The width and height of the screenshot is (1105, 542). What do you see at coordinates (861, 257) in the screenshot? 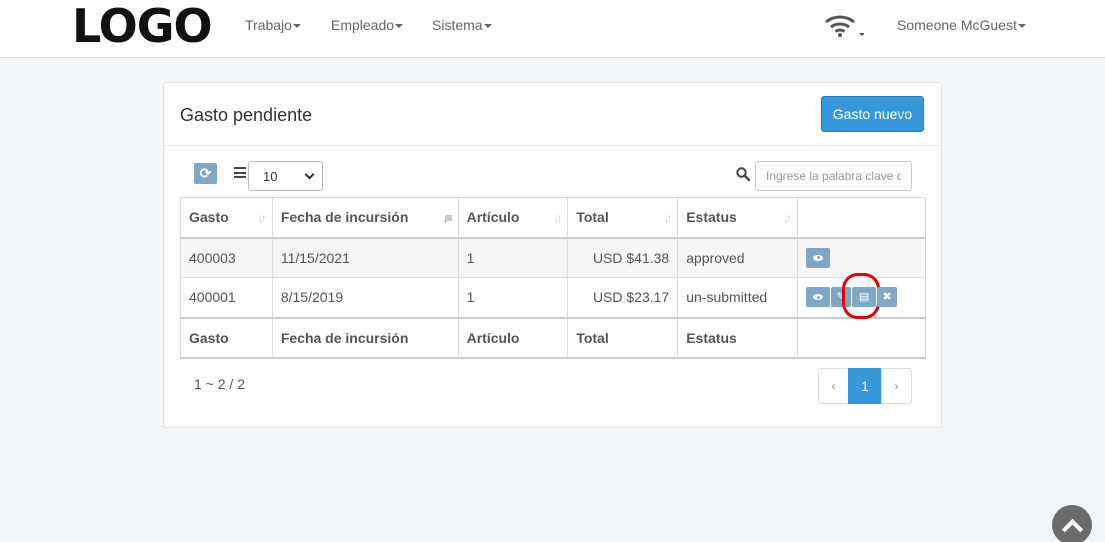
I see `cell-actions` at bounding box center [861, 257].